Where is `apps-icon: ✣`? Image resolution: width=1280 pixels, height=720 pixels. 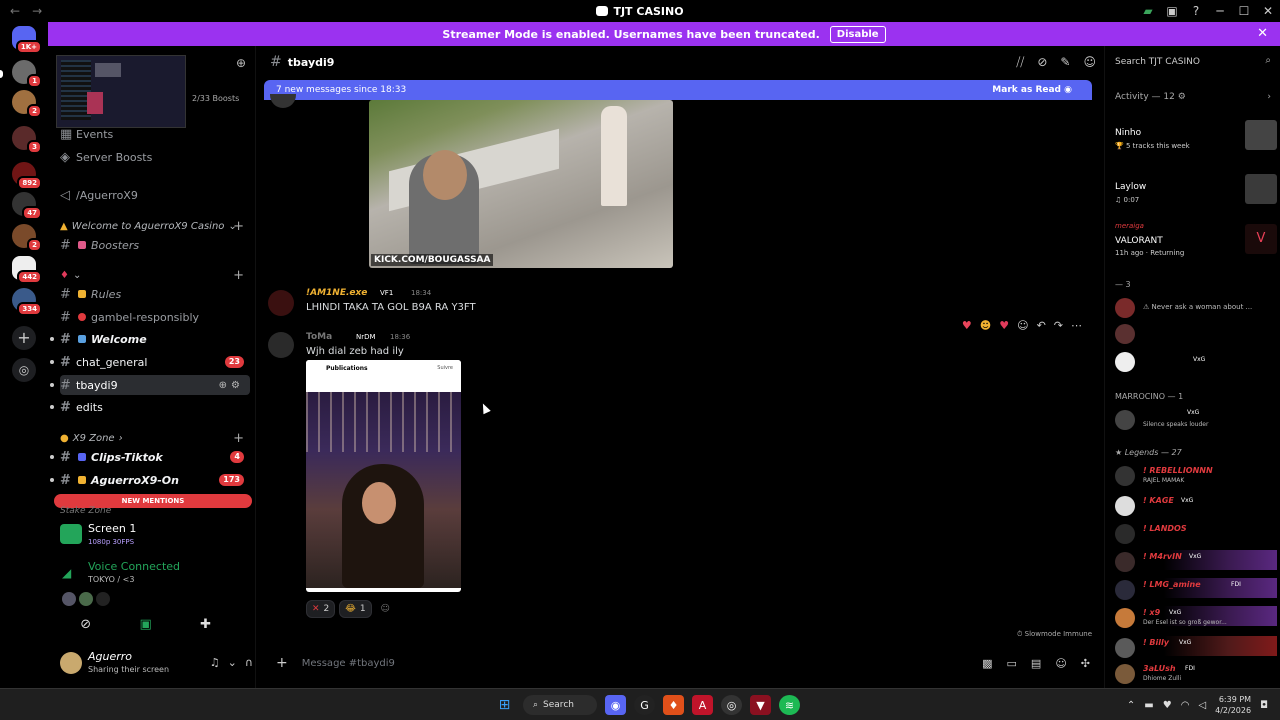
apps-icon: ✣ is located at coordinates (1085, 663).